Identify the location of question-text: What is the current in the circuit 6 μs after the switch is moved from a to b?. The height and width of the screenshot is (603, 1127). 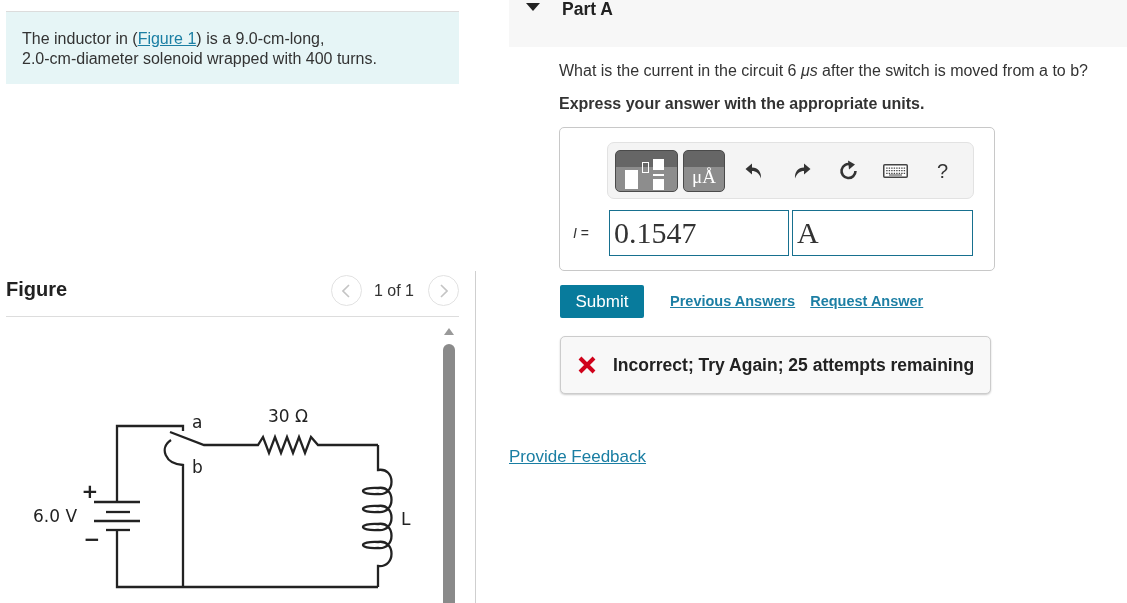
(824, 71).